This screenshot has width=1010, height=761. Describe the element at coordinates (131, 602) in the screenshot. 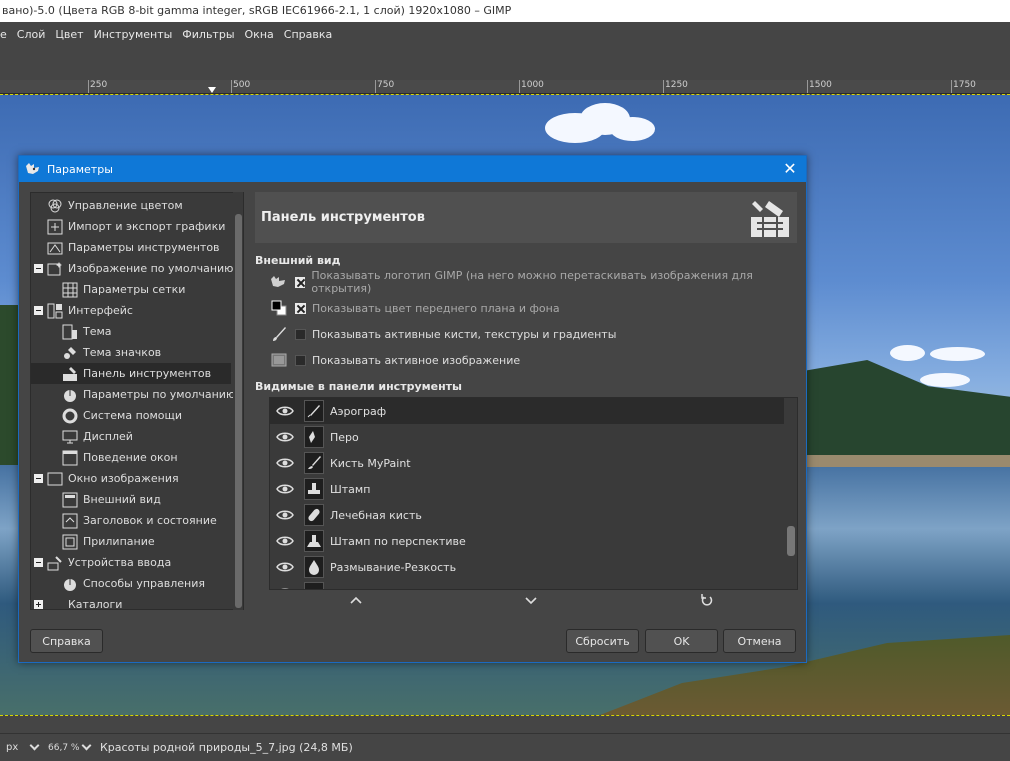

I see `tree-item-folders: Каталоги` at that location.